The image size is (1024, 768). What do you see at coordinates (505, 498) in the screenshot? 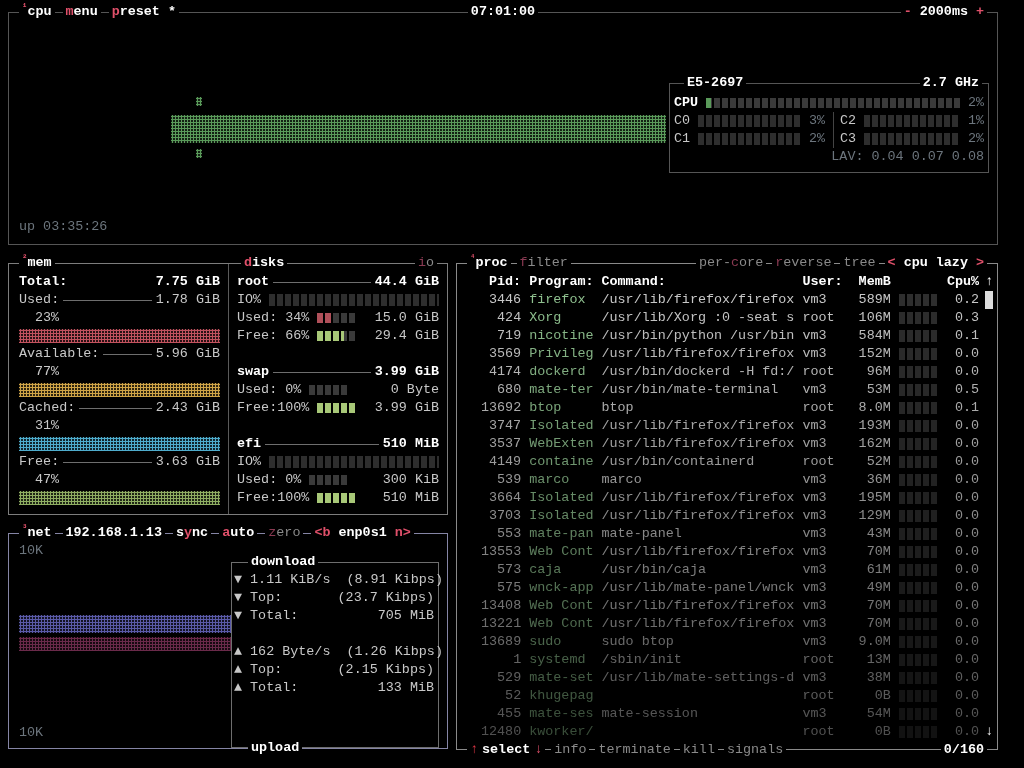
I see `pid-cell-text: 3664` at bounding box center [505, 498].